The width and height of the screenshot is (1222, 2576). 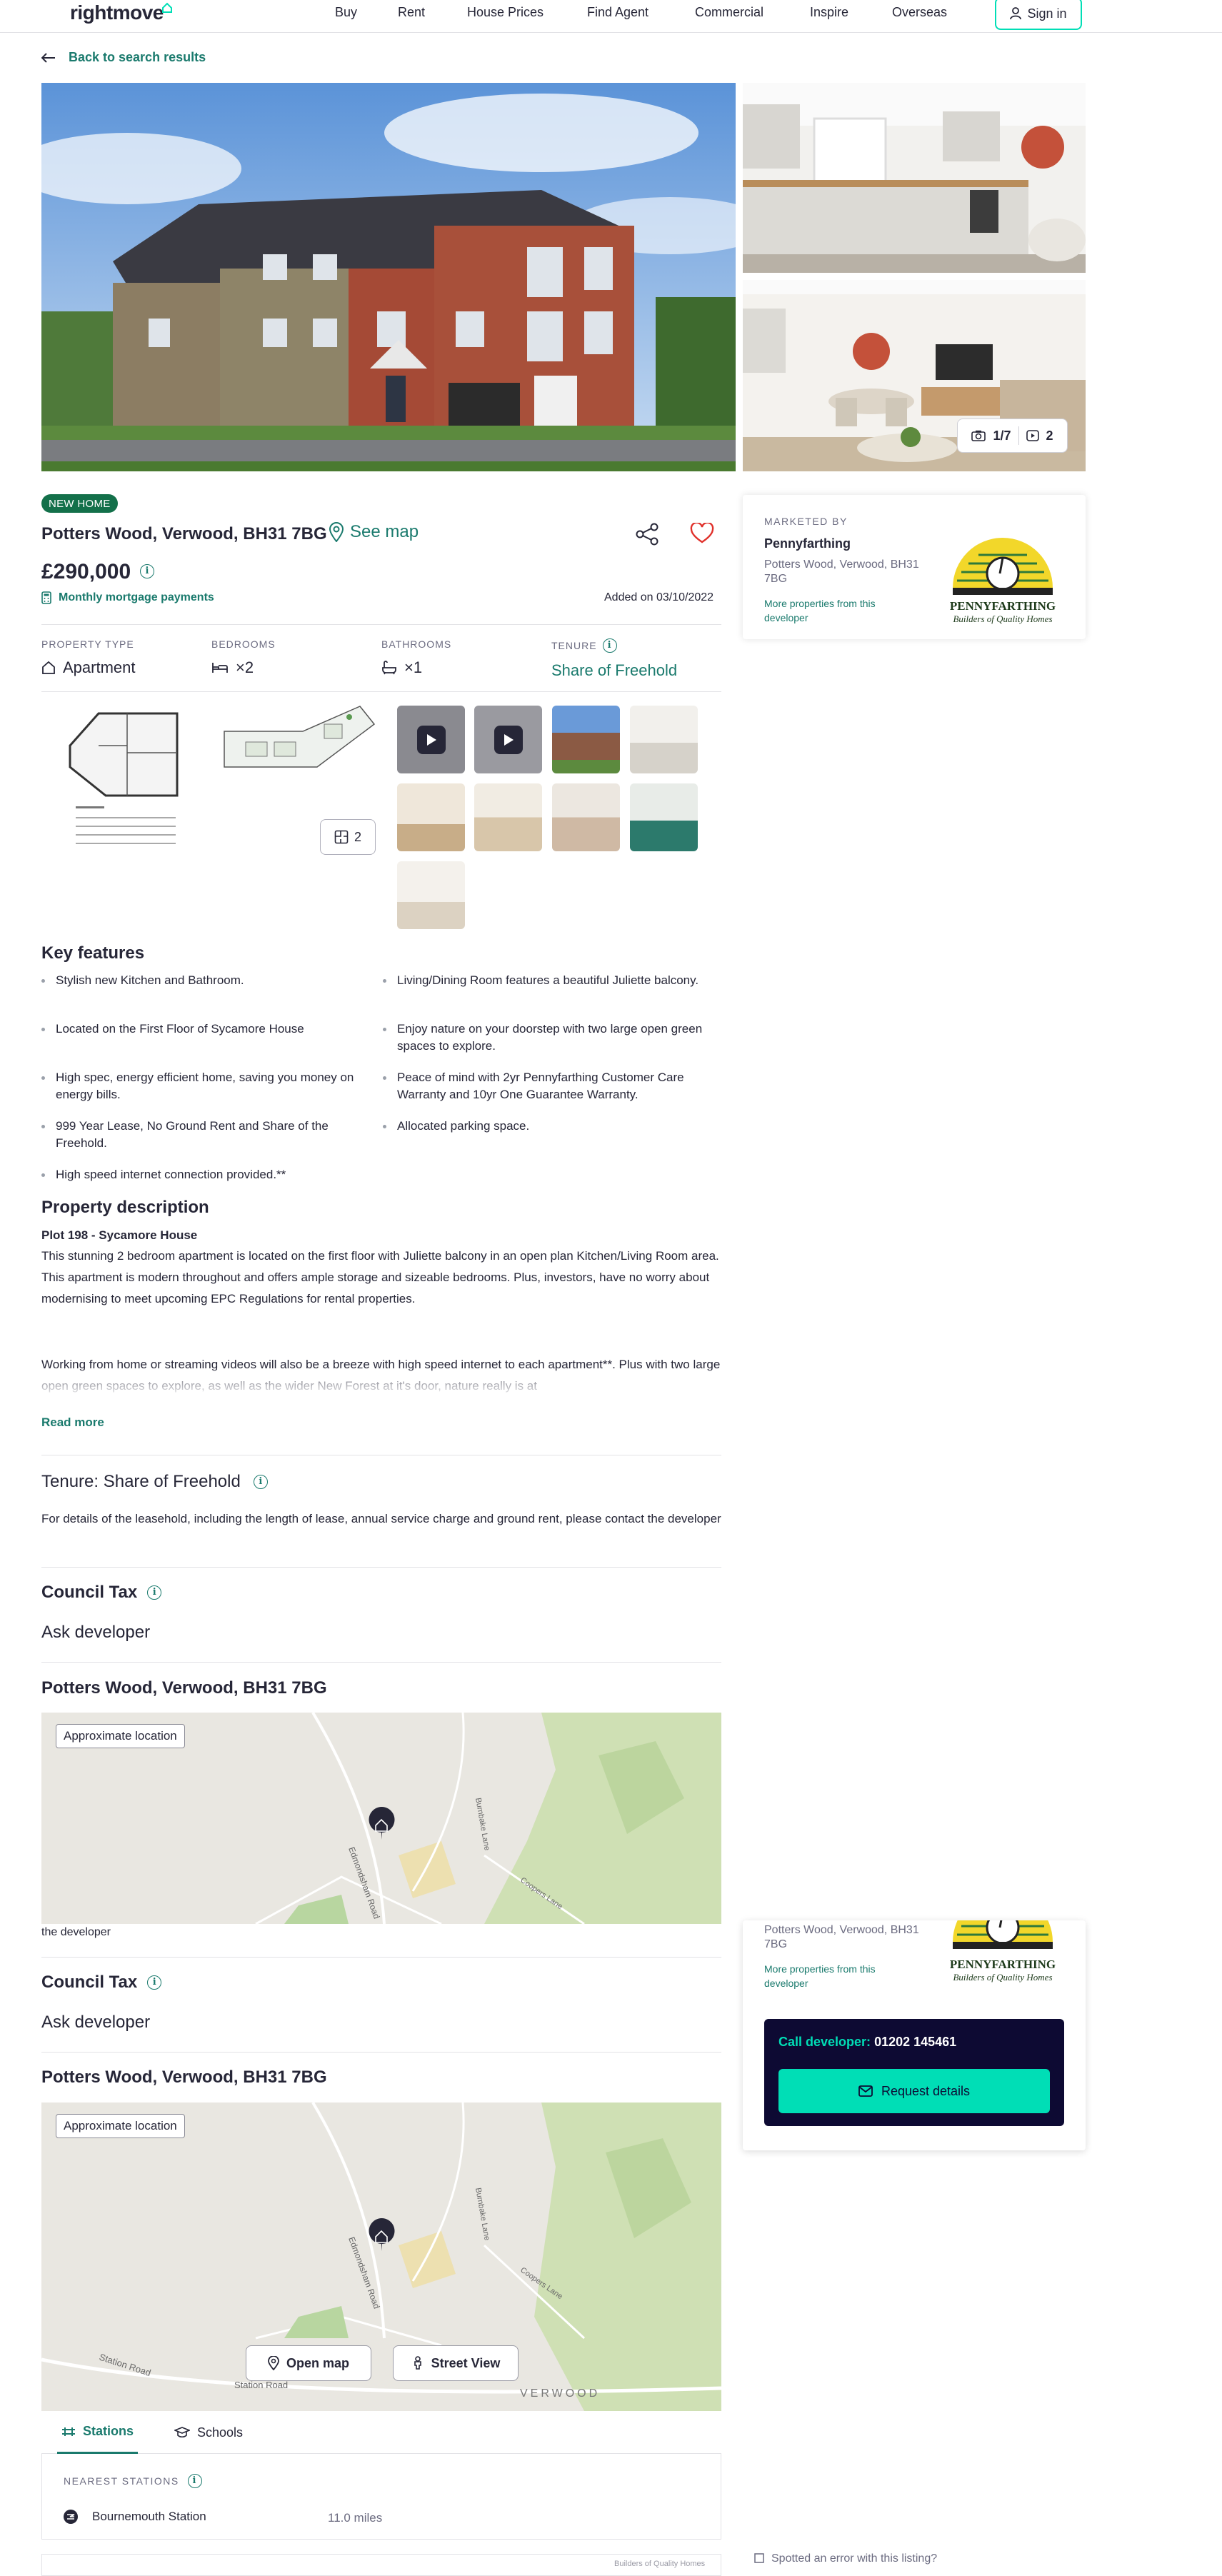 I want to click on location-heading: Potters Wood, Verwood, BH31 7BG, so click(x=184, y=1688).